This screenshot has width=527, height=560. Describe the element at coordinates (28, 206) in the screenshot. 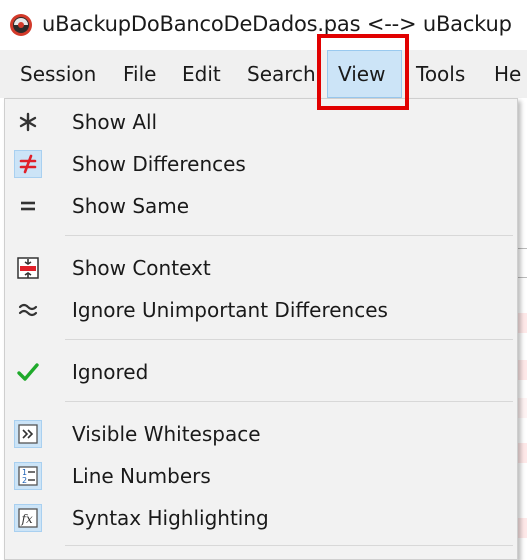

I see `equal-icon` at that location.